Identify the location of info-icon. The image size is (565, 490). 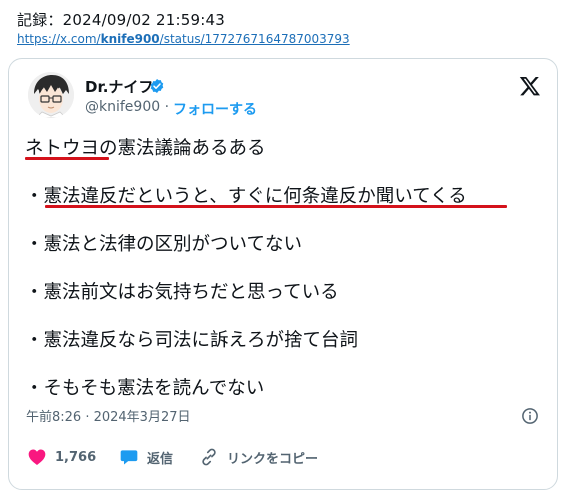
(530, 416).